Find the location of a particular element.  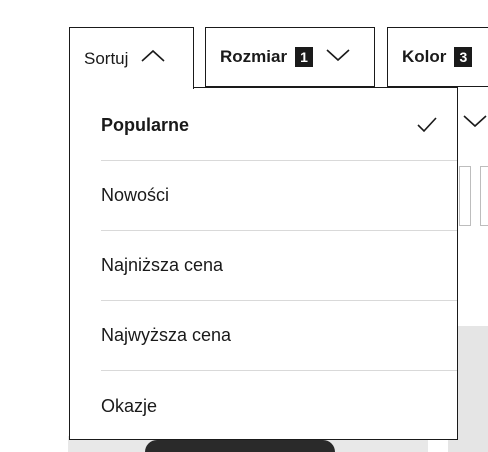

check-icon is located at coordinates (426, 127).